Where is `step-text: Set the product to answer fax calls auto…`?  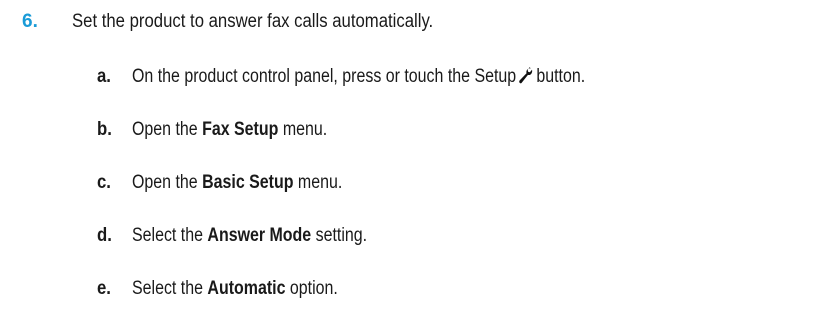 step-text: Set the product to answer fax calls auto… is located at coordinates (253, 21).